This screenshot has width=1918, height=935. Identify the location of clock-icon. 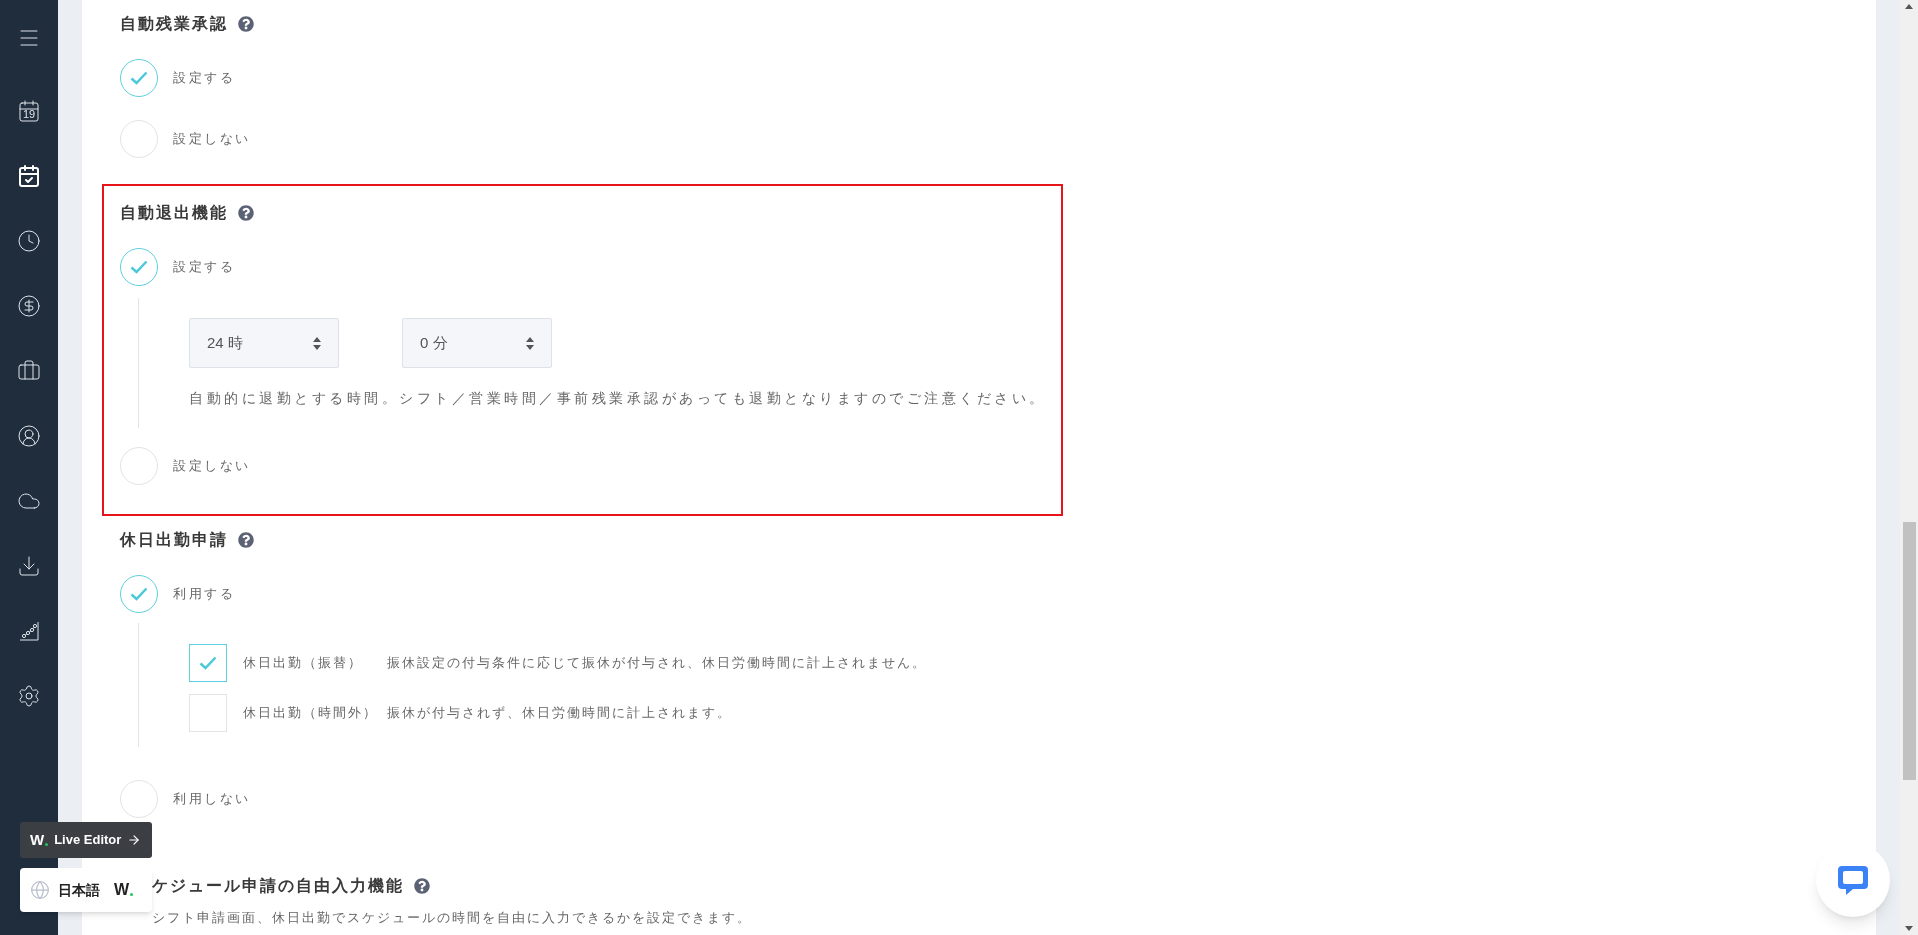
(29, 241).